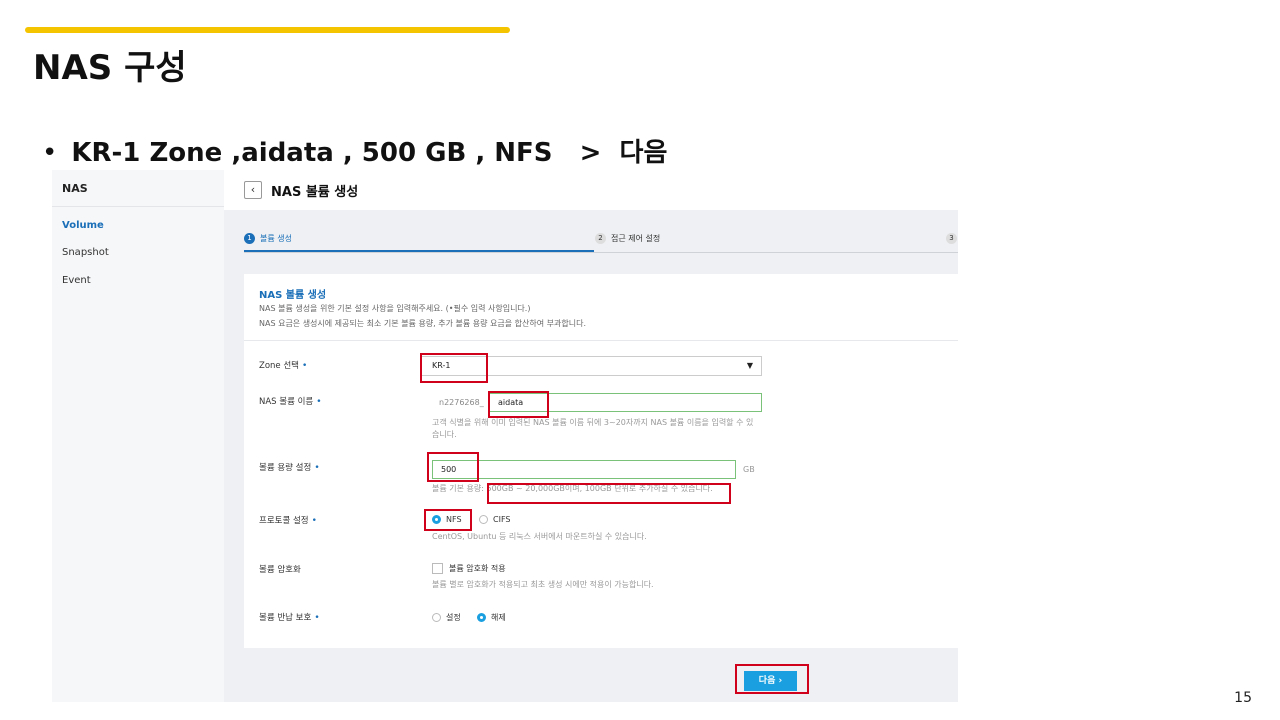 This screenshot has width=1280, height=720. Describe the element at coordinates (469, 568) in the screenshot. I see `encryption-checkbox: 볼륨 암호화 적용` at that location.